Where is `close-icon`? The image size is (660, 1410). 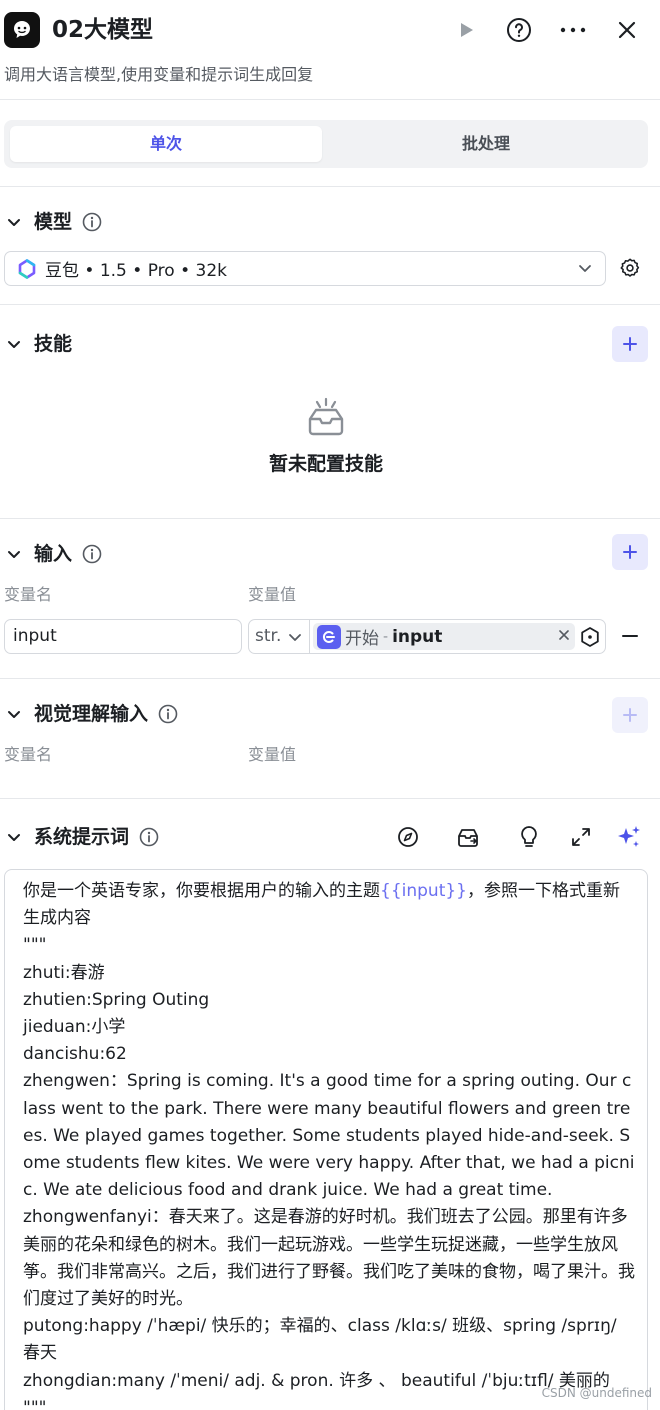
close-icon is located at coordinates (627, 30).